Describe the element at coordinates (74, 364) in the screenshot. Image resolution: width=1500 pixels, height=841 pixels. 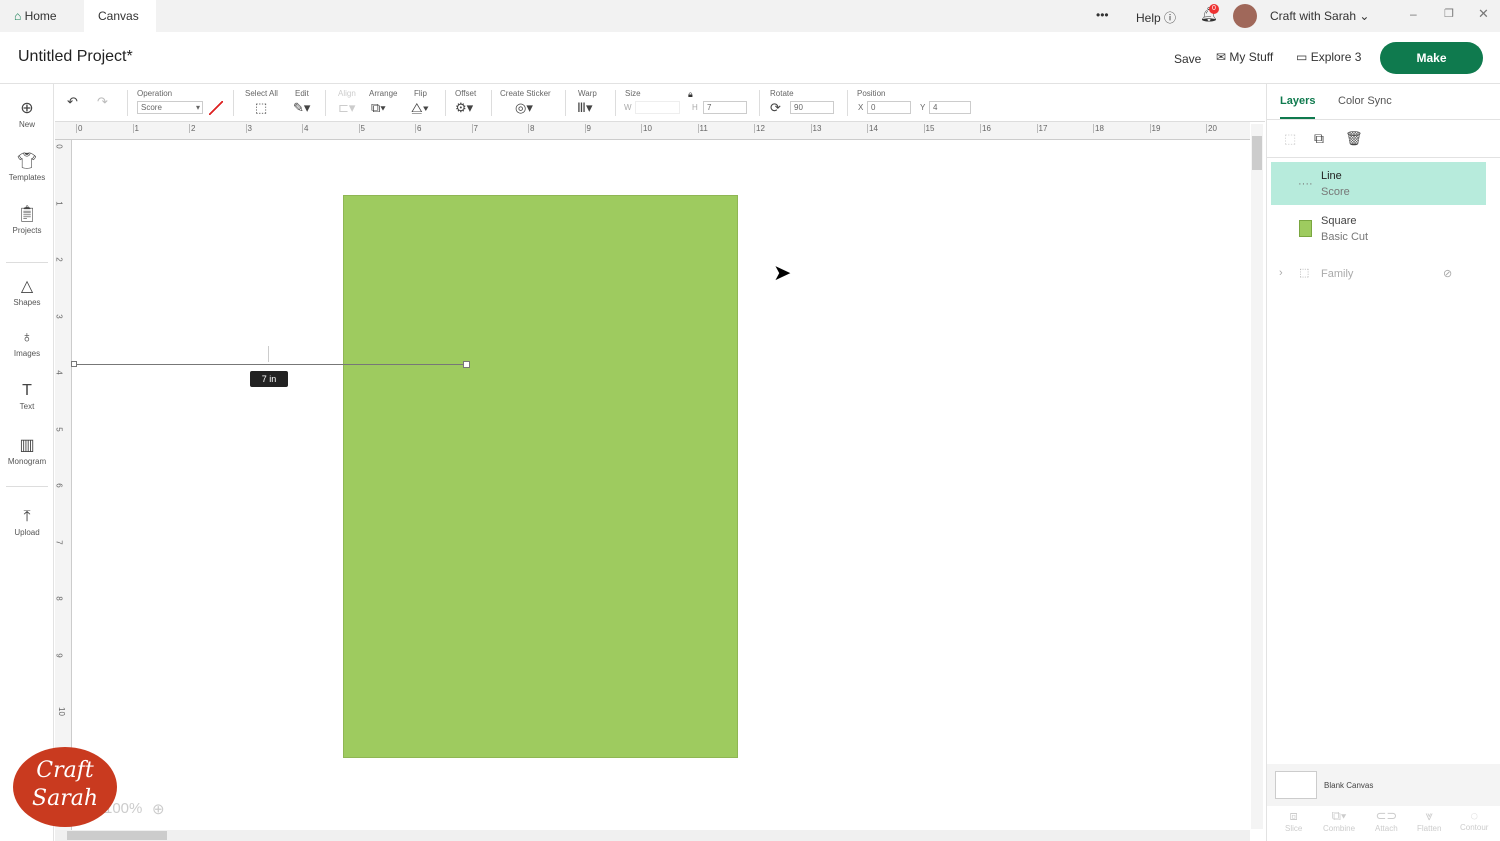
I see `line-handle-left` at that location.